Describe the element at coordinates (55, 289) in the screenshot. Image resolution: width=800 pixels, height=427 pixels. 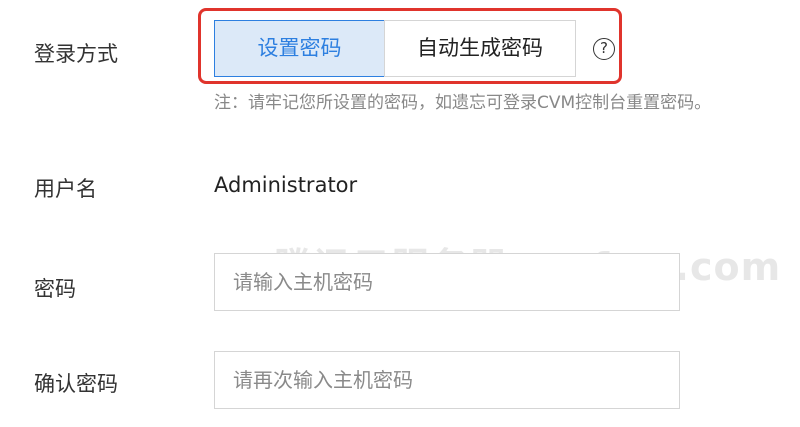
I see `password-label: 密码` at that location.